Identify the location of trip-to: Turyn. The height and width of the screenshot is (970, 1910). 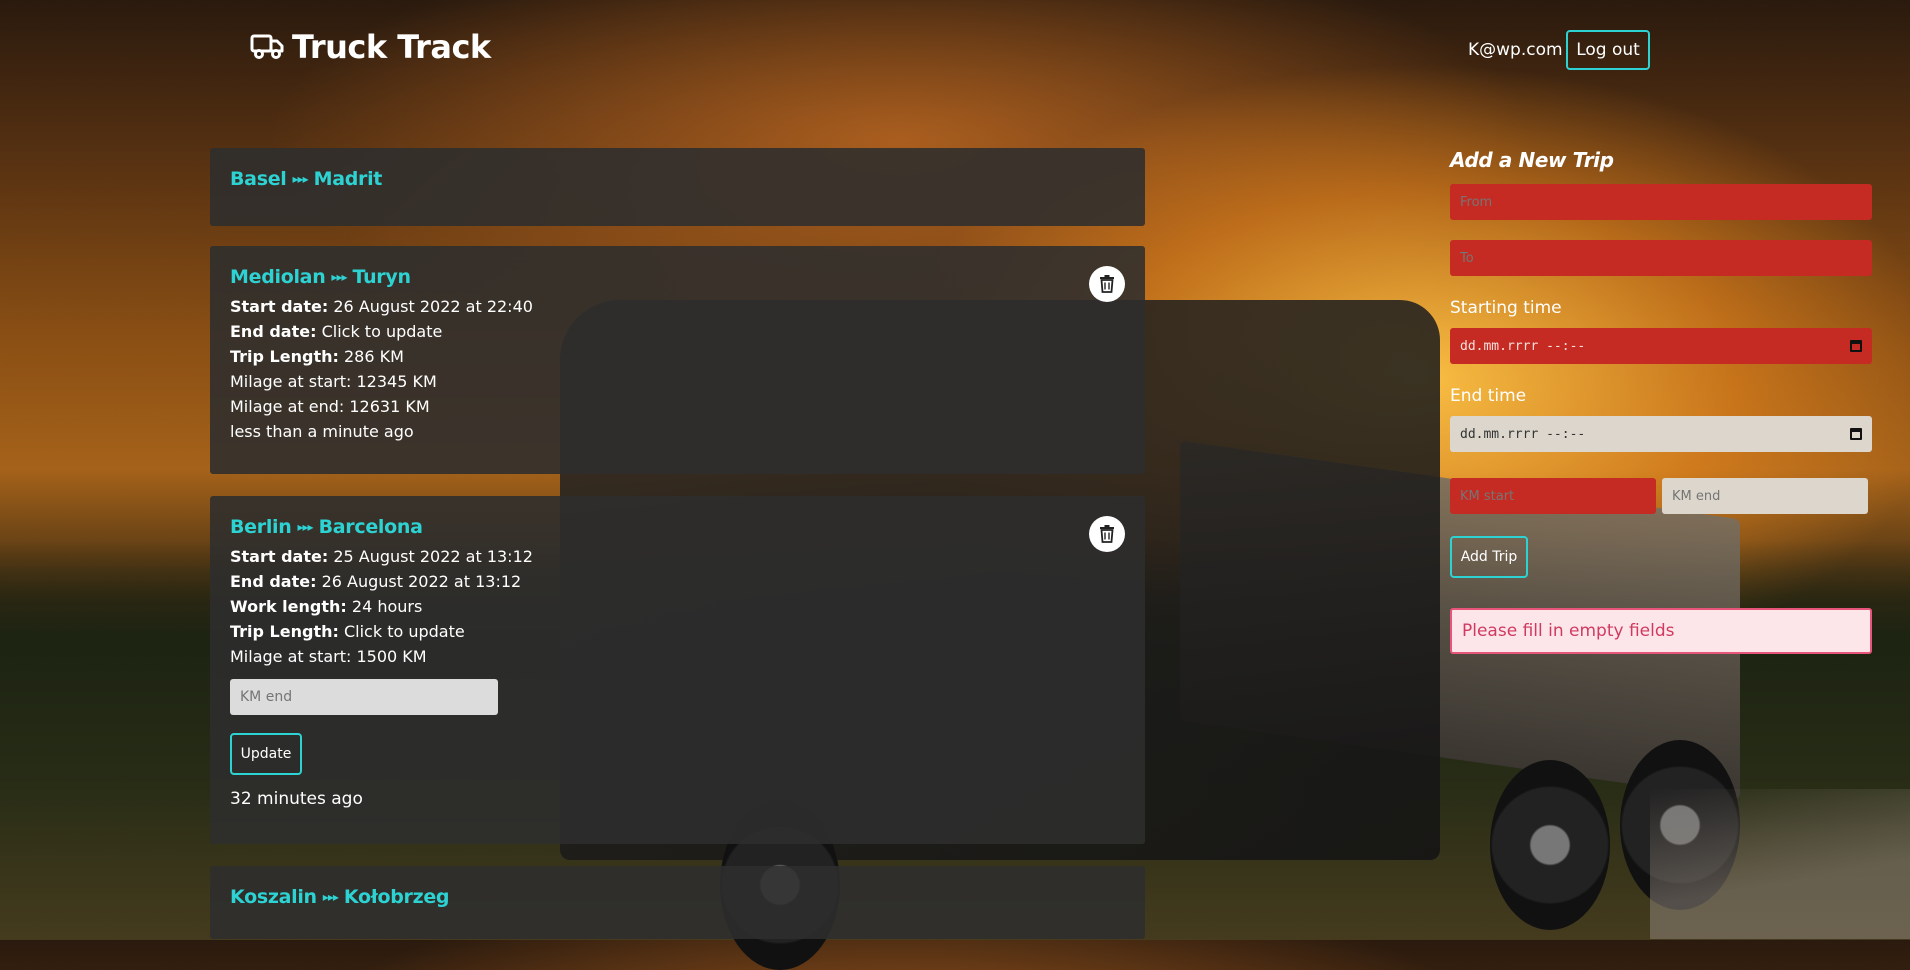
(381, 277).